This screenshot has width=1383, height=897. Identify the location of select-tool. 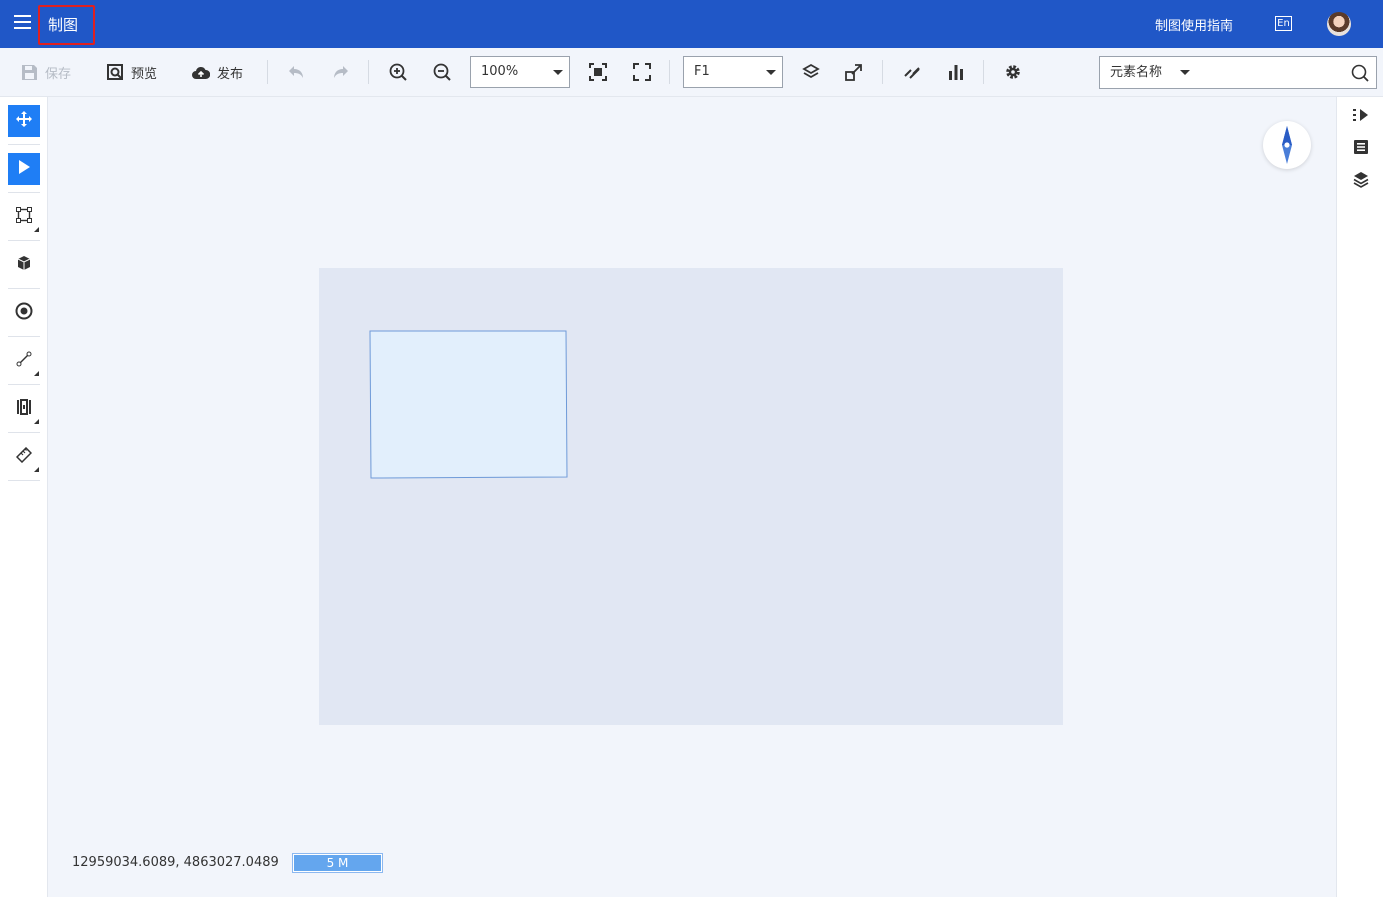
(24, 169).